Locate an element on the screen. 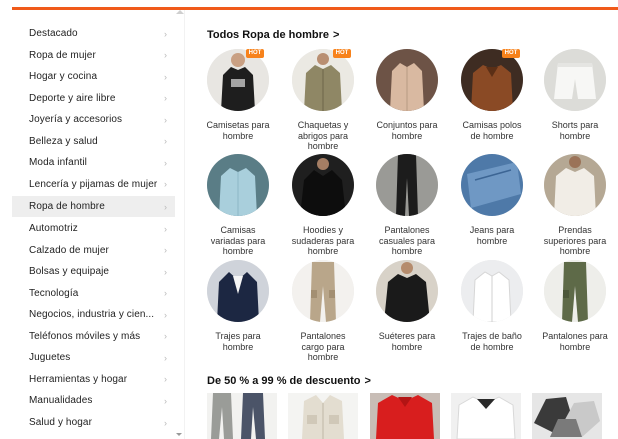  deals-title-text: De 50 % a 99 % de descuento is located at coordinates (284, 381).